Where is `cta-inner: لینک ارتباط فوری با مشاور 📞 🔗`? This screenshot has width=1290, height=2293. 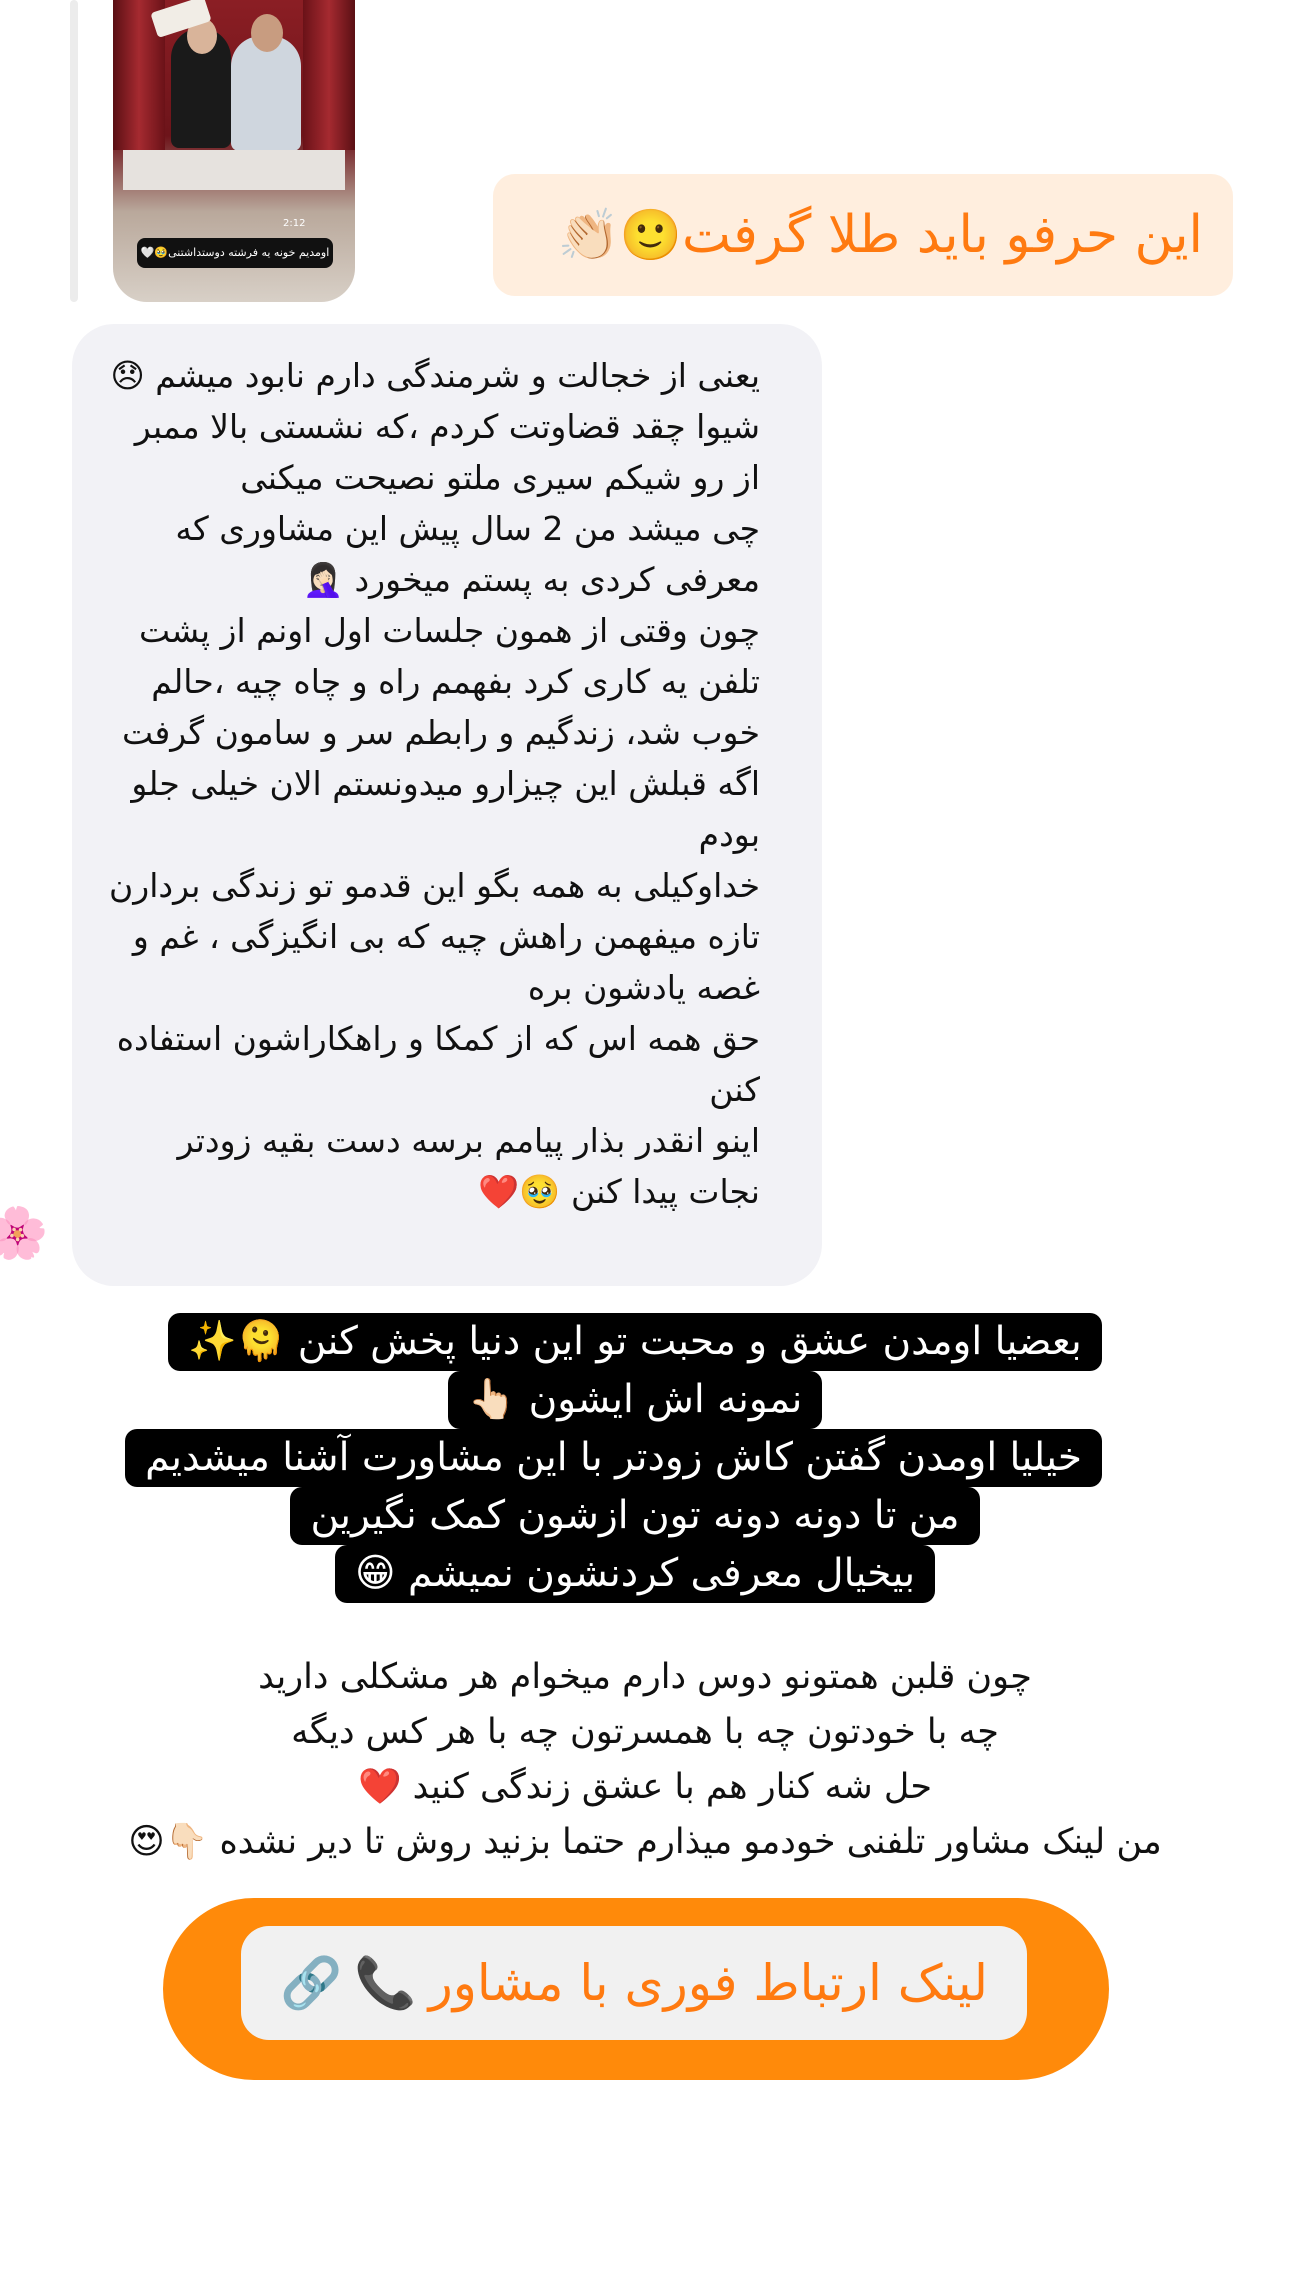 cta-inner: لینک ارتباط فوری با مشاور 📞 🔗 is located at coordinates (634, 1983).